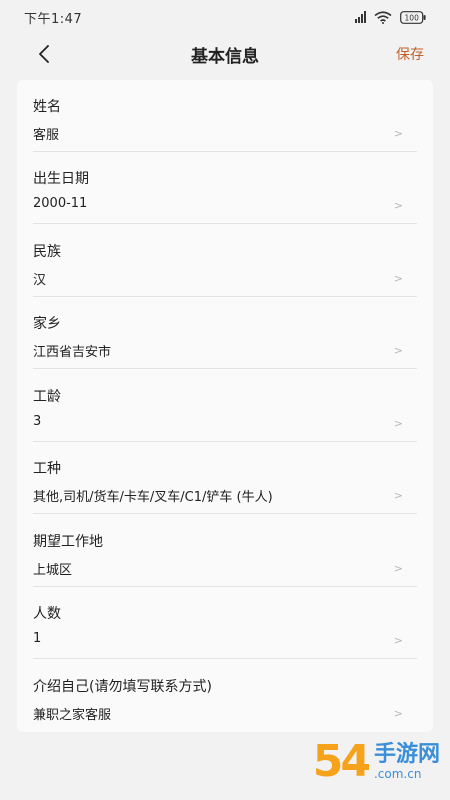 The width and height of the screenshot is (450, 800). I want to click on field-value: 3, so click(37, 421).